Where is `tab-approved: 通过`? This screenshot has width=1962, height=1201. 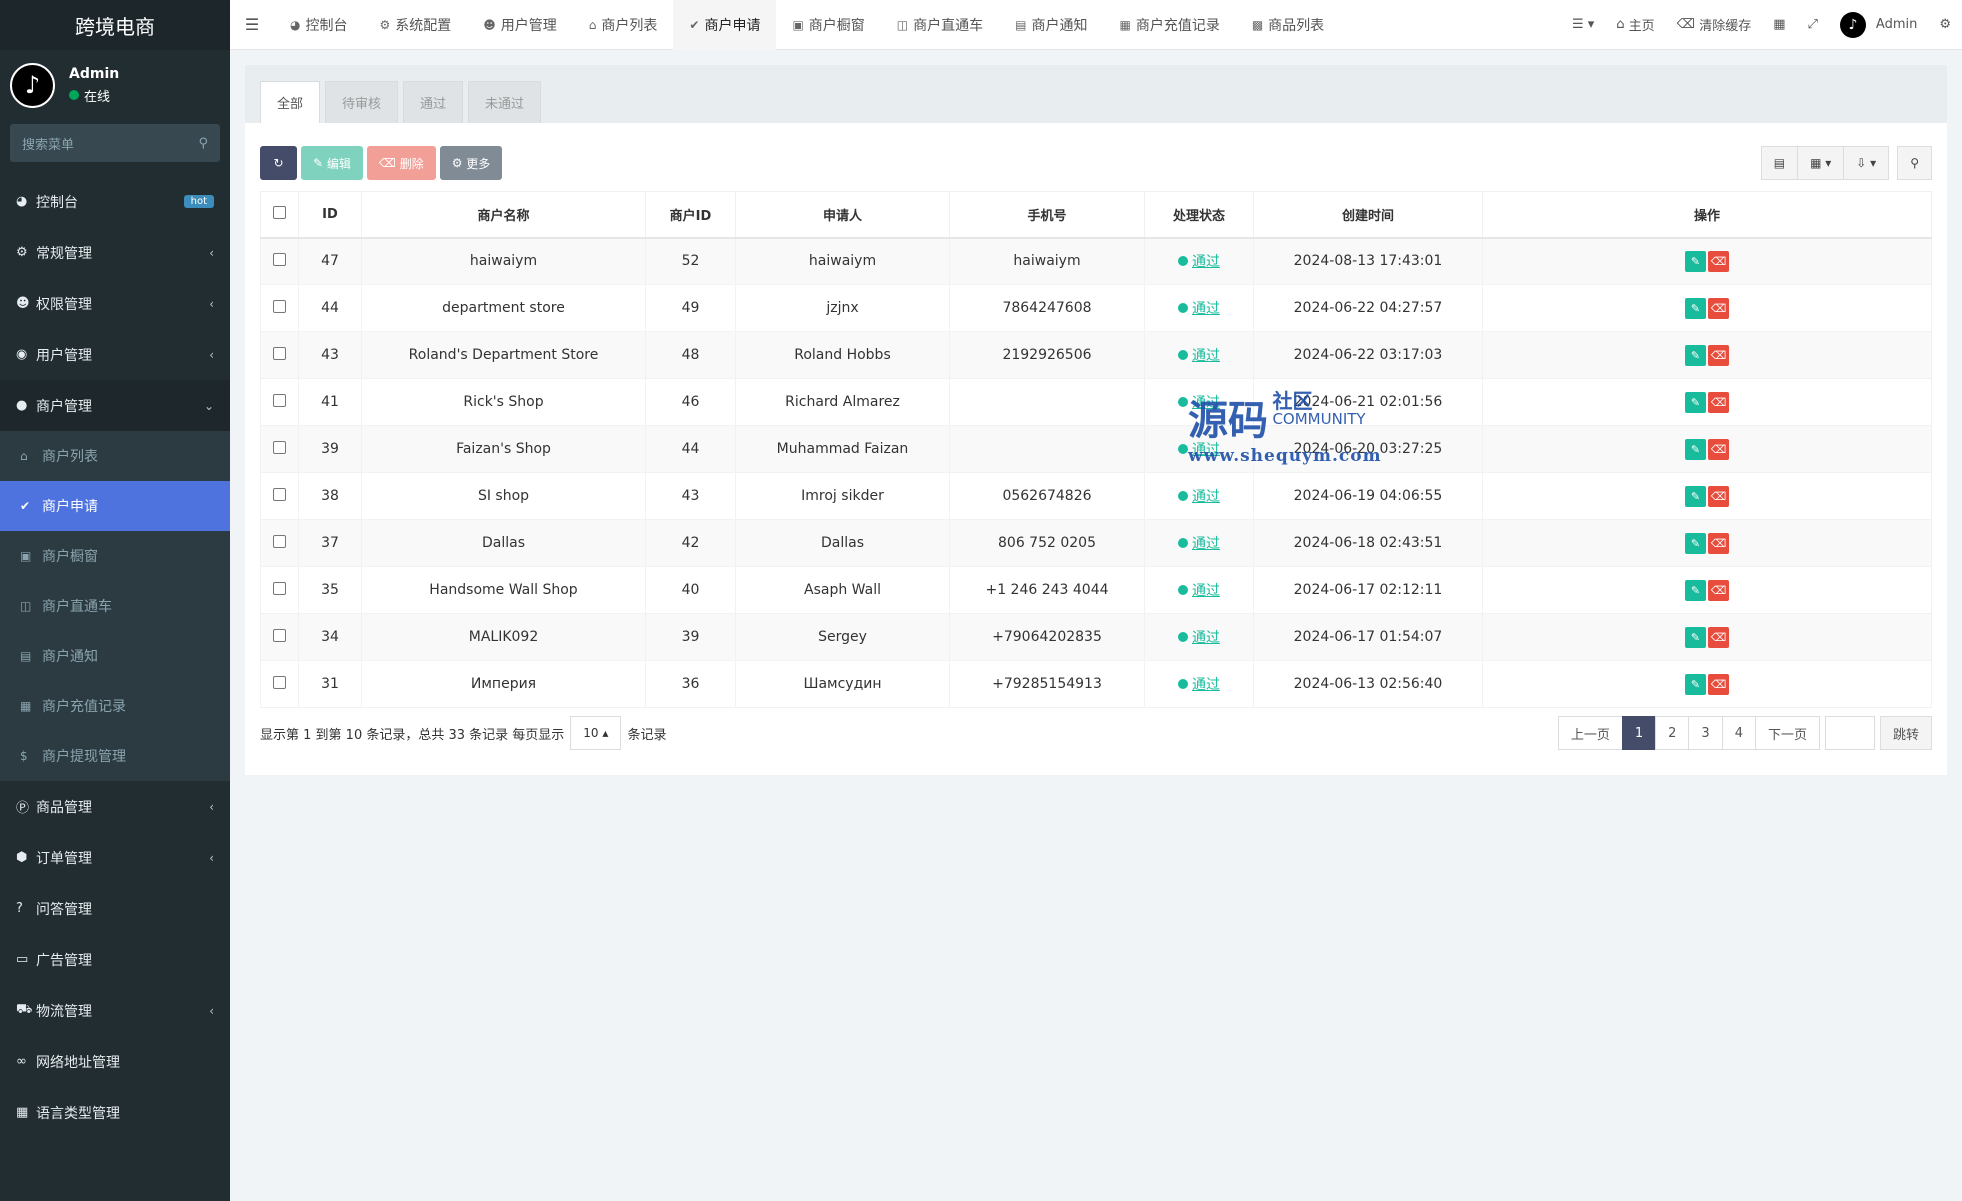 tab-approved: 通过 is located at coordinates (433, 102).